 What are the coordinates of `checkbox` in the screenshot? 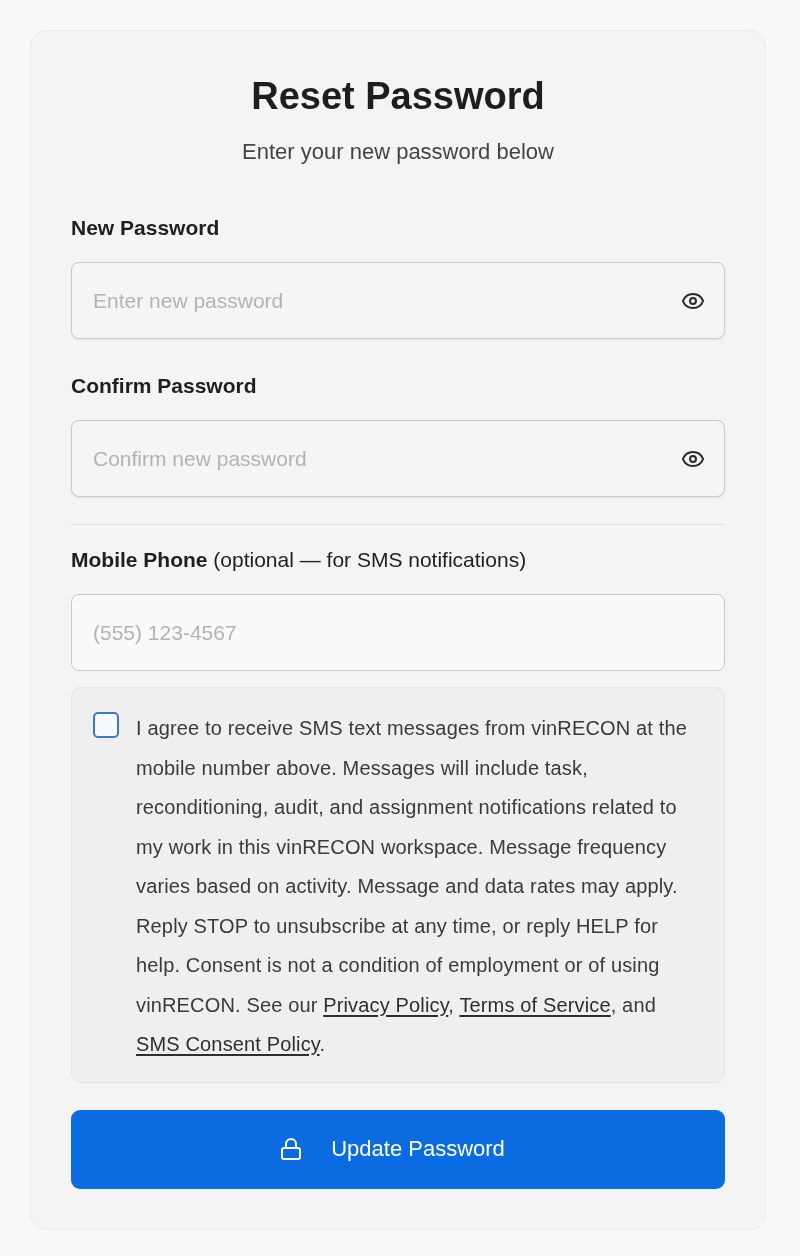 It's located at (106, 725).